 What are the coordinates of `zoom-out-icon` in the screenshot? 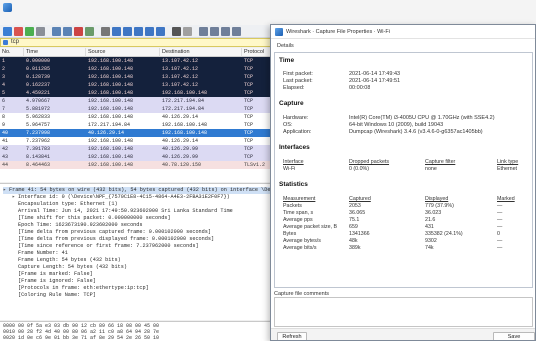 It's located at (214, 31).